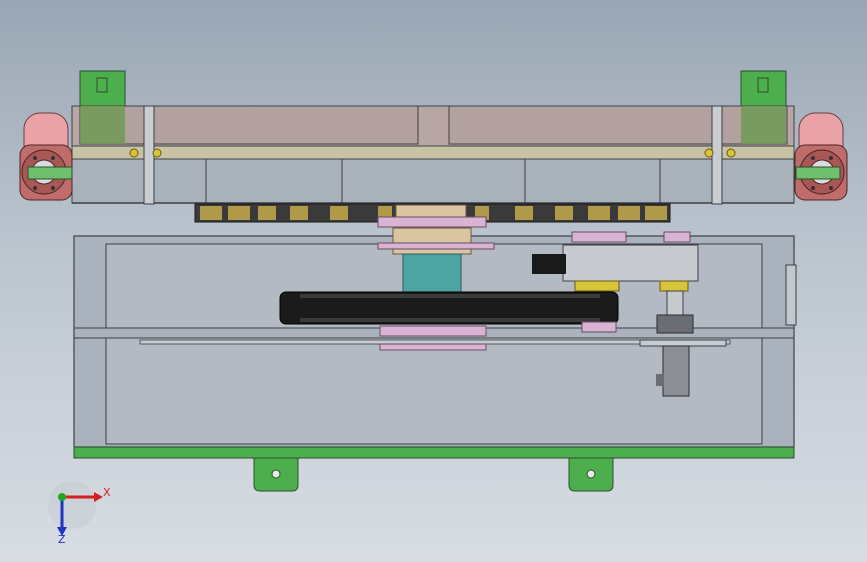  I want to click on green-base-plate, so click(434, 452).